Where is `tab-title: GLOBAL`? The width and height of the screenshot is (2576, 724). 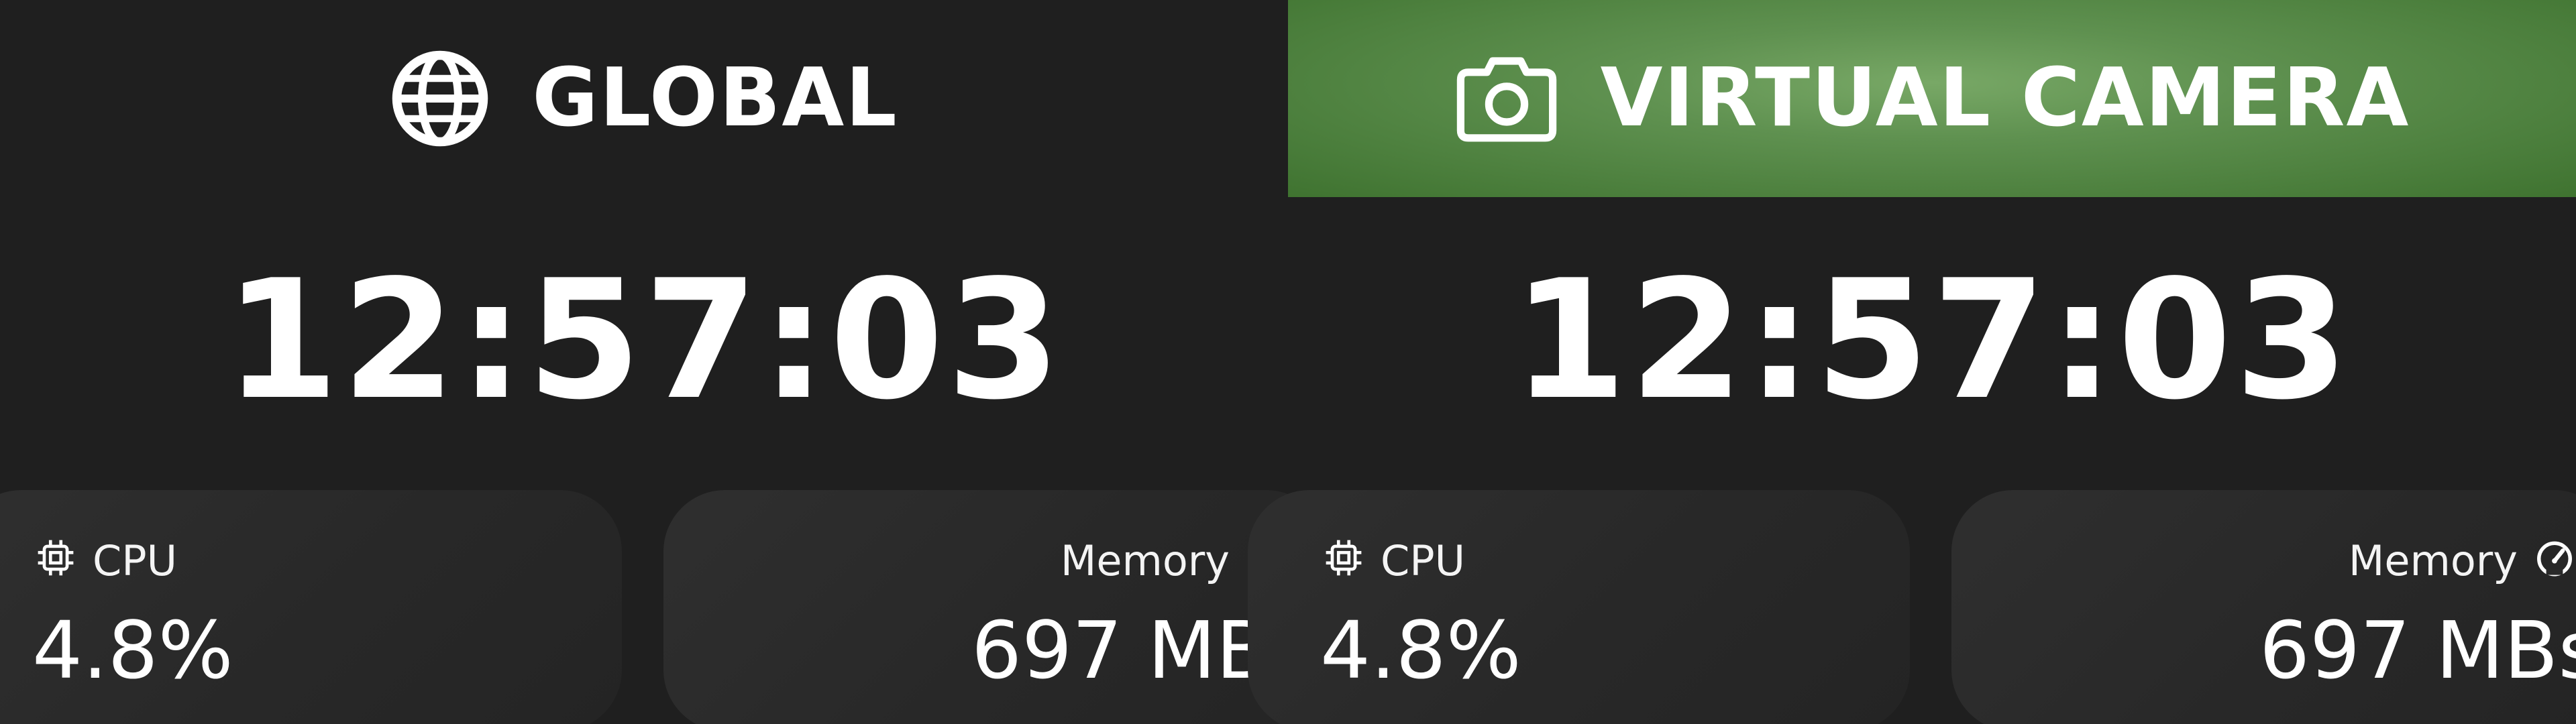 tab-title: GLOBAL is located at coordinates (715, 98).